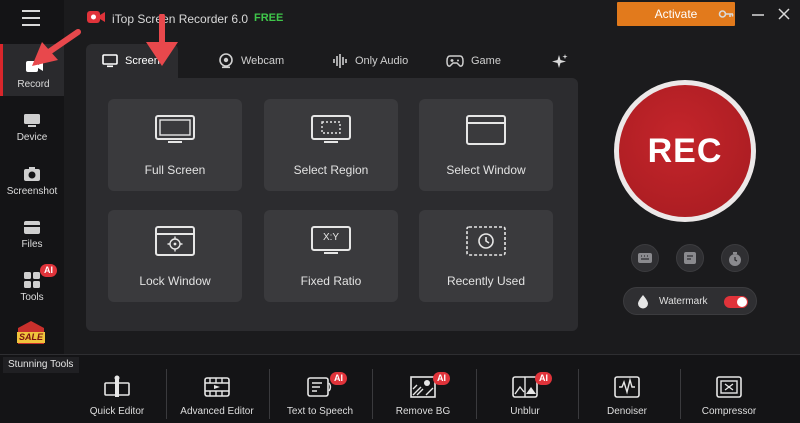 Image resolution: width=800 pixels, height=423 pixels. I want to click on fixed-ratio-icon: X:Y, so click(331, 241).